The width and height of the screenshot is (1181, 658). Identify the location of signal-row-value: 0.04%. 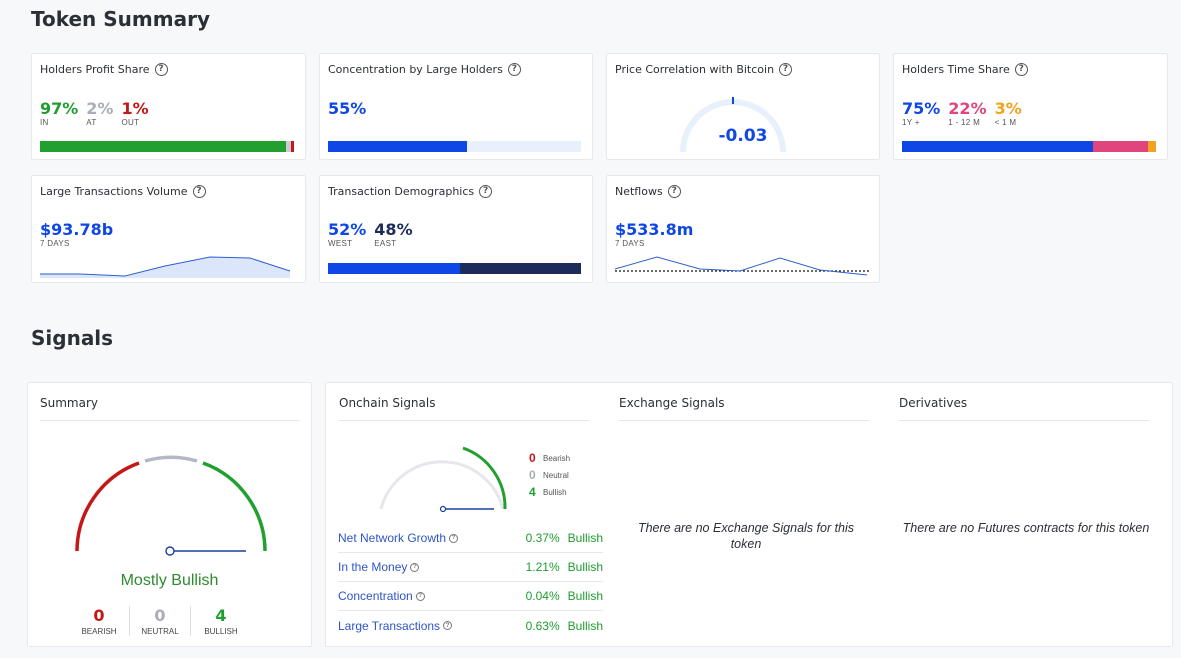
(542, 596).